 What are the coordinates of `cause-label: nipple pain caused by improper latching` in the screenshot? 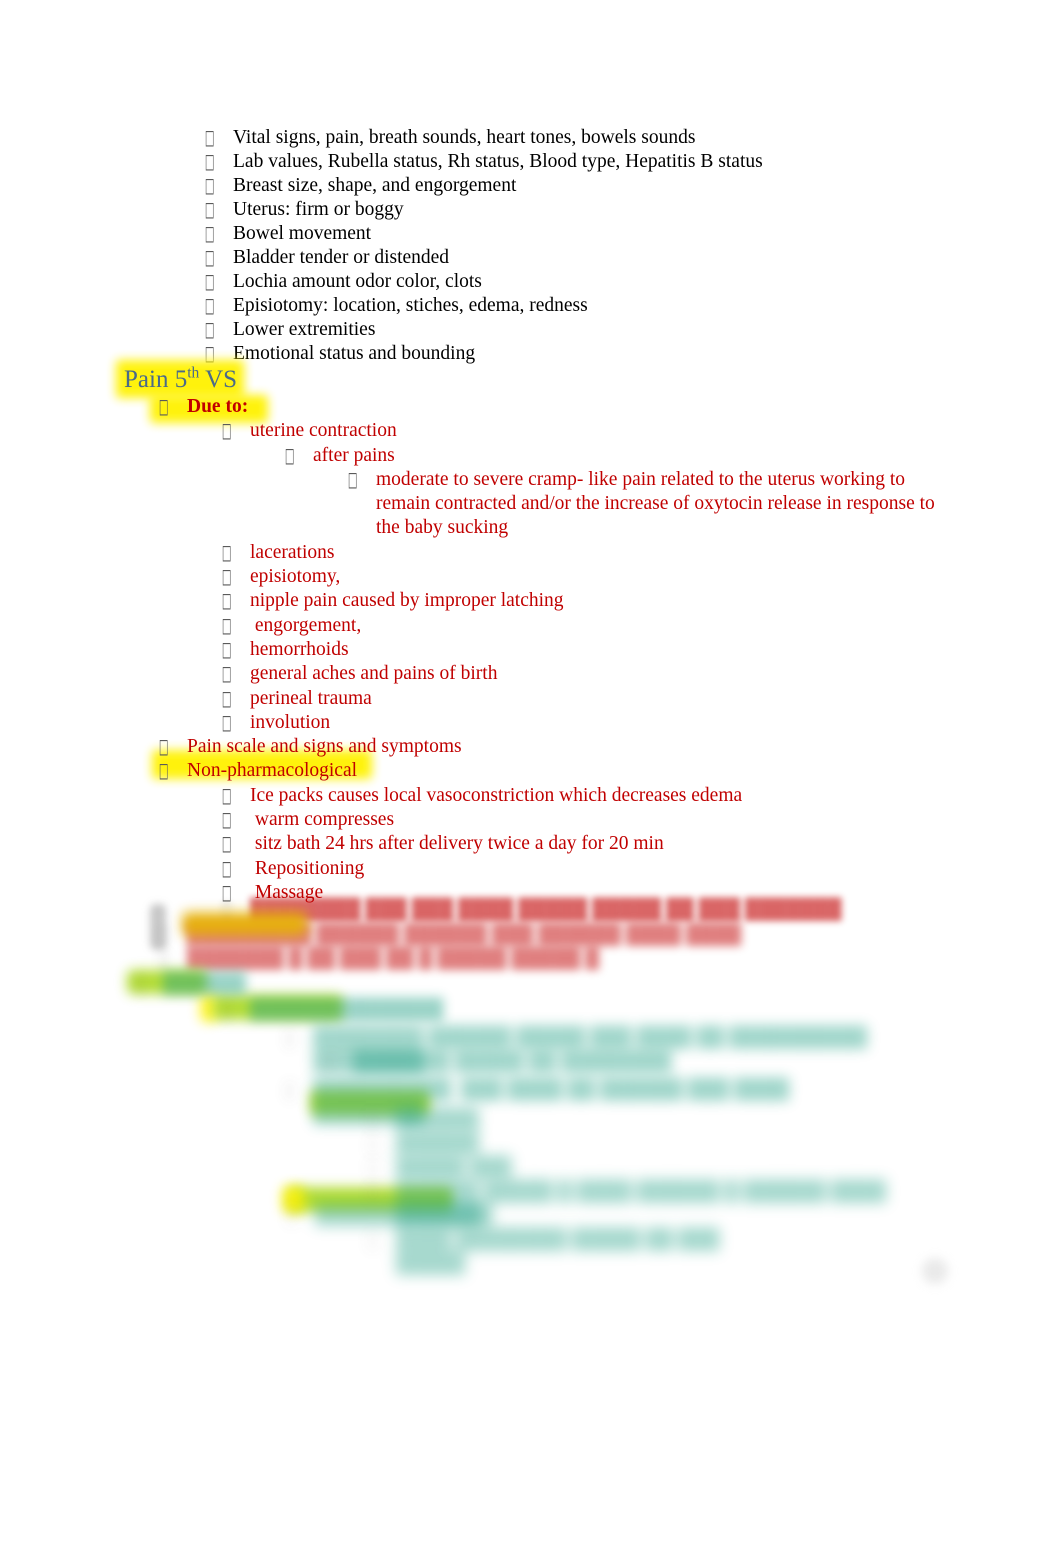 It's located at (407, 601).